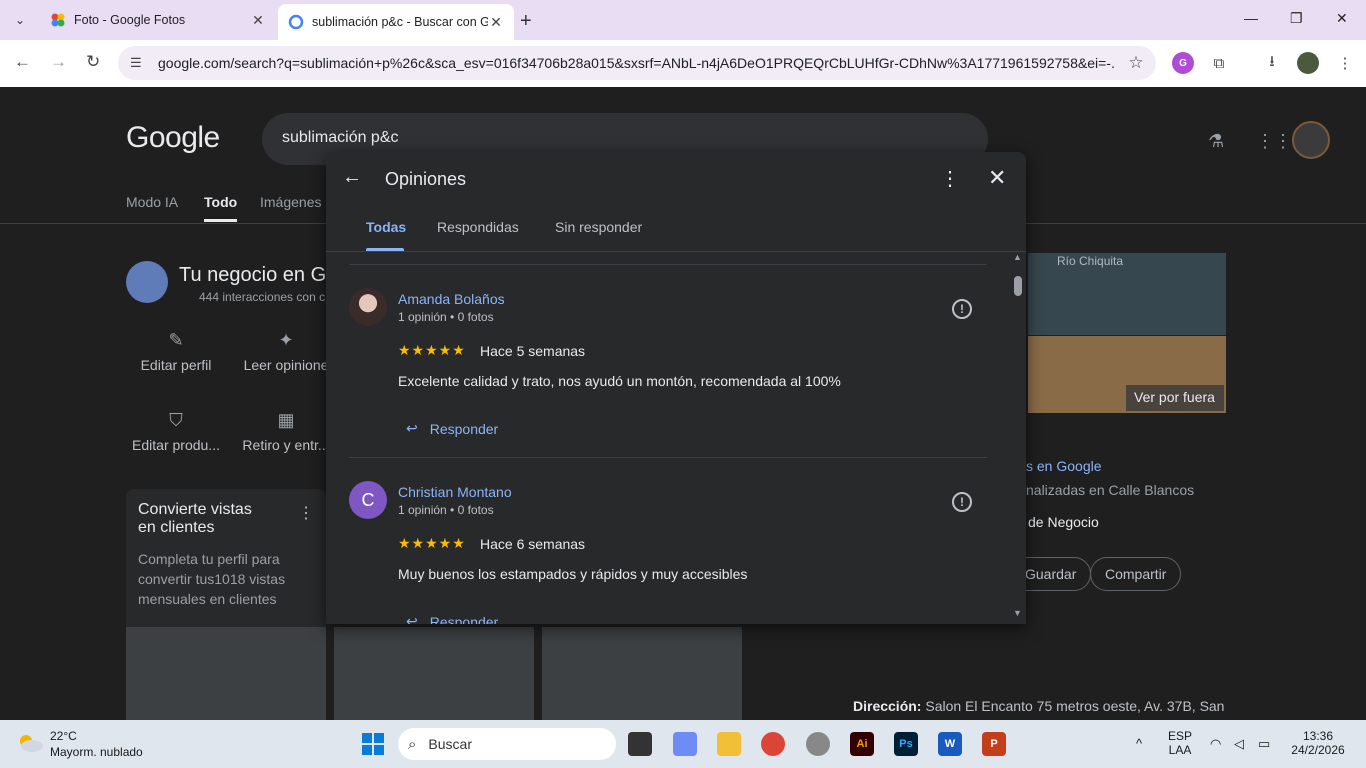 This screenshot has height=768, width=1366. Describe the element at coordinates (1017, 257) in the screenshot. I see `scroll-up-icon: ▲` at that location.